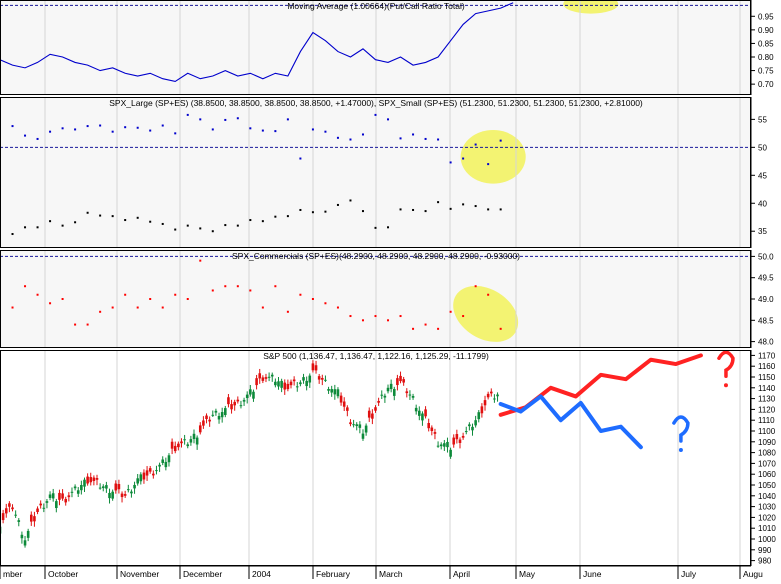 This screenshot has width=781, height=584. I want to click on x-tick-label: 2004, so click(261, 574).